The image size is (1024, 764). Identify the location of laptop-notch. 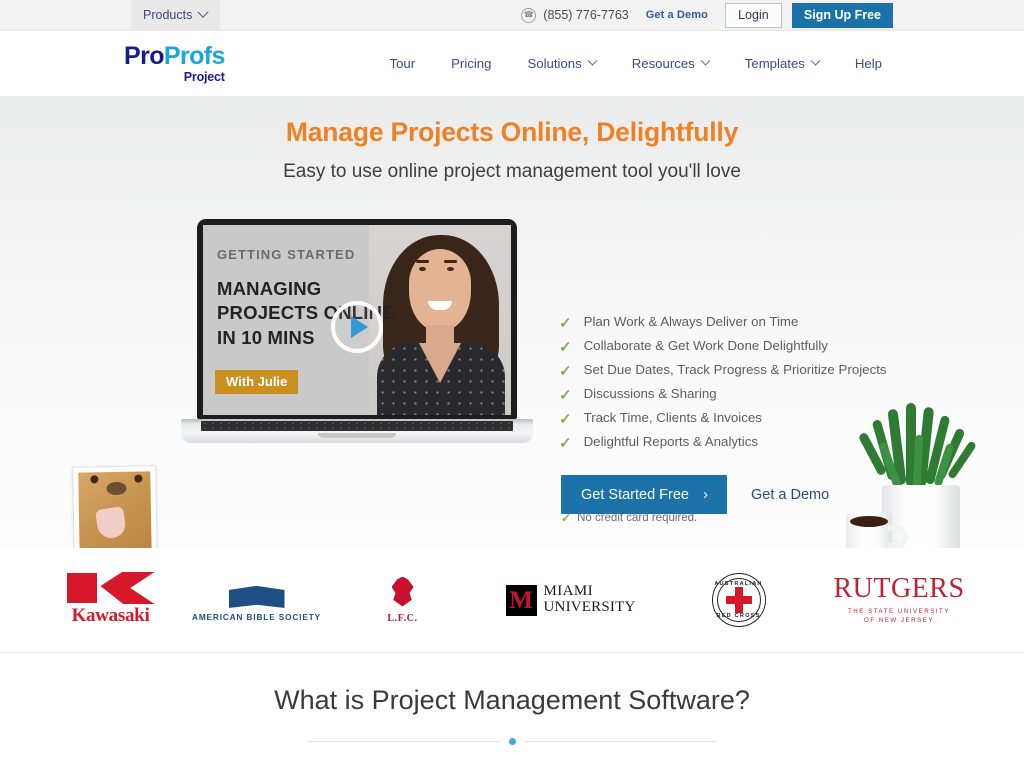
(357, 435).